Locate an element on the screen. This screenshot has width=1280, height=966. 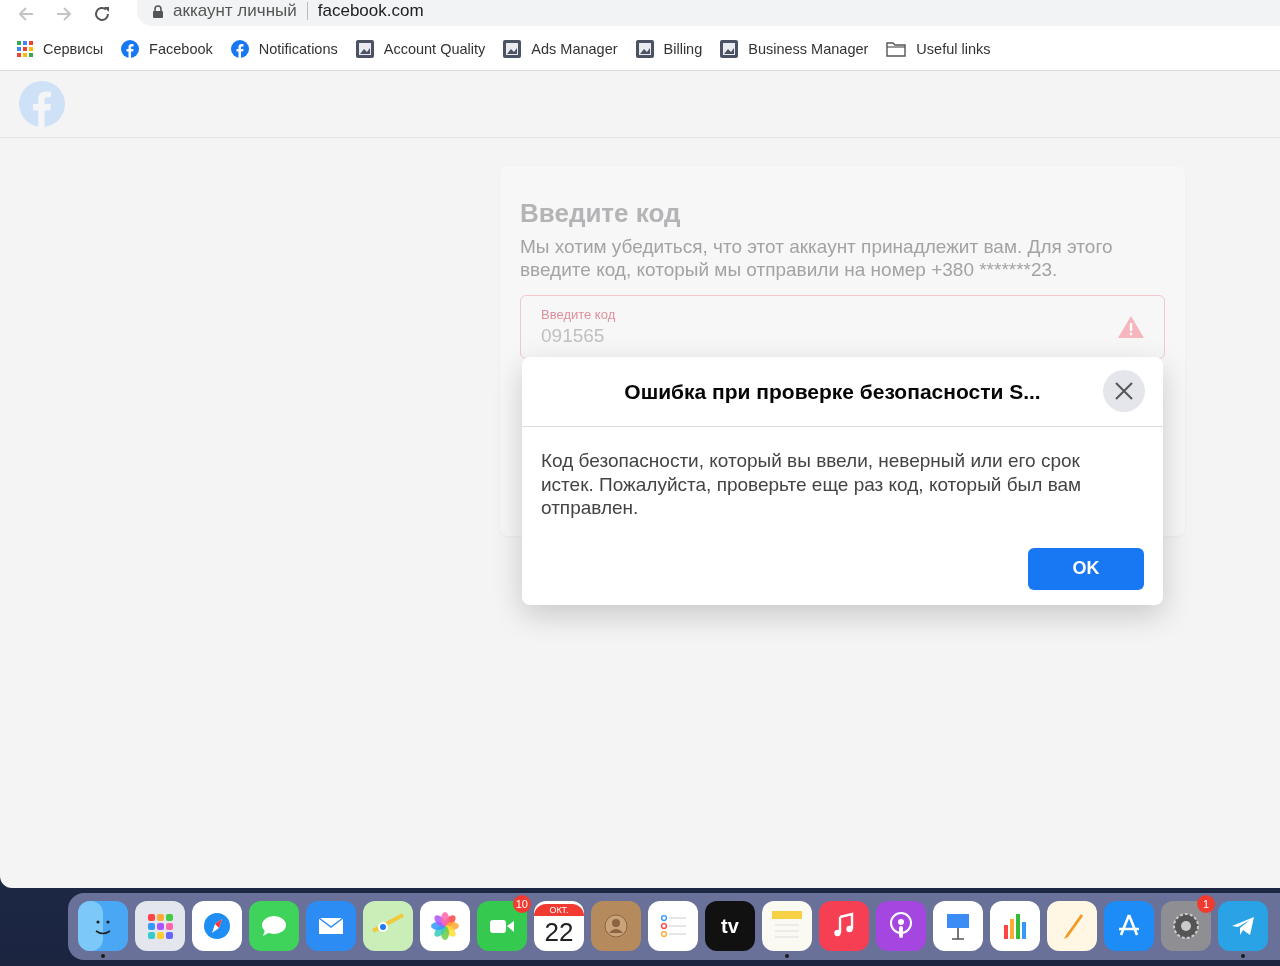
paper-plane-icon is located at coordinates (1243, 926).